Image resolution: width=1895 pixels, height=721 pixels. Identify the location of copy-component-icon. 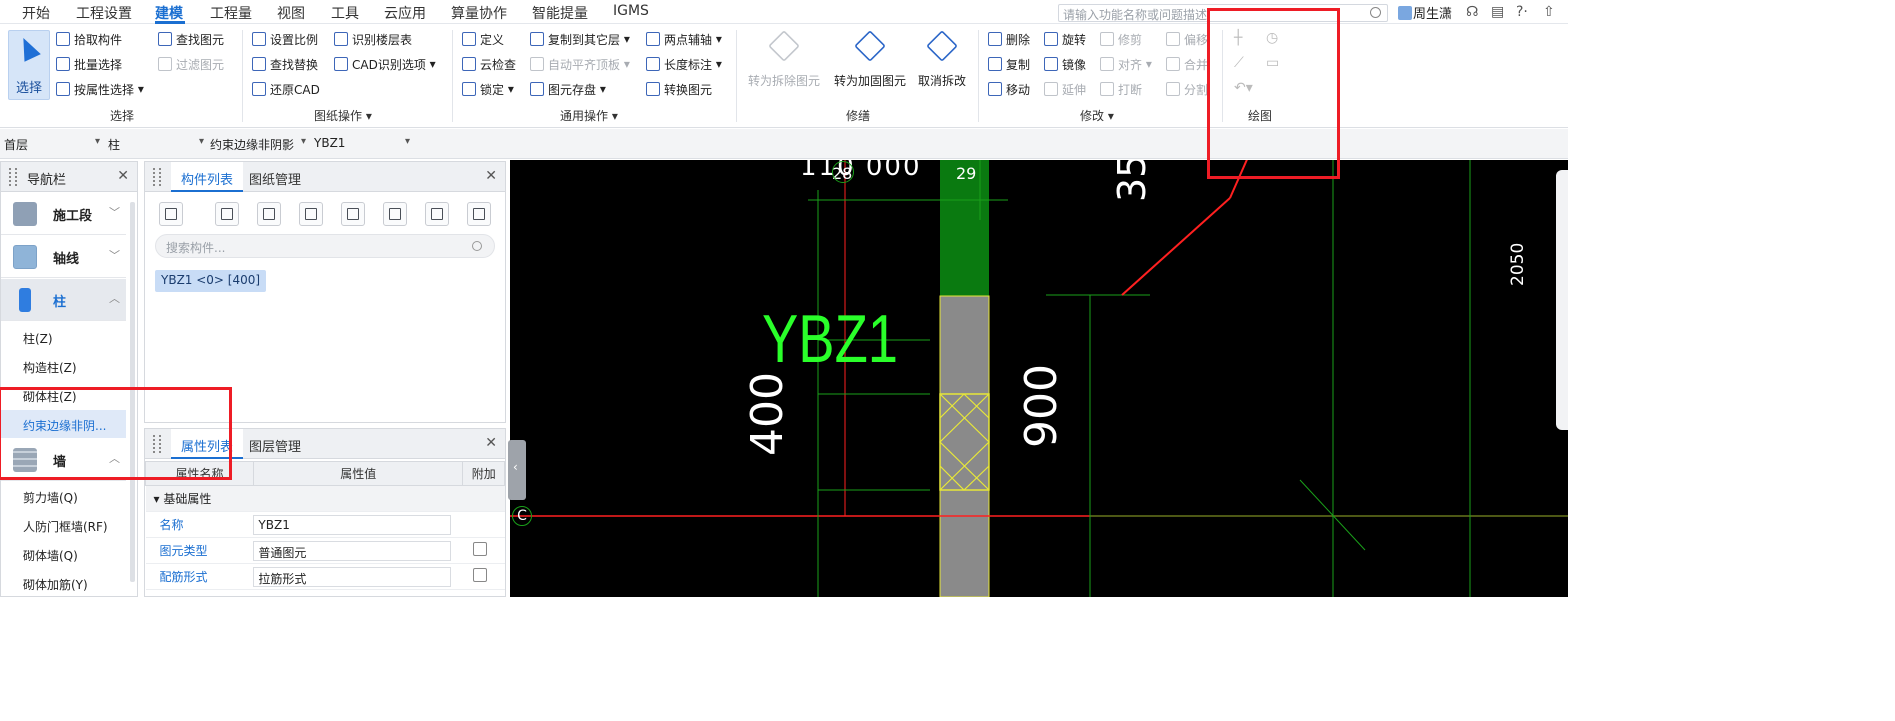
(227, 214).